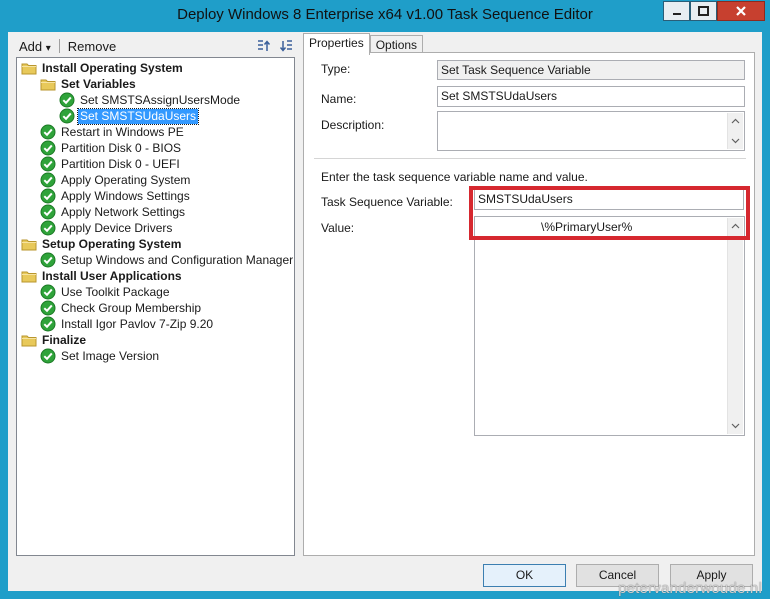 The width and height of the screenshot is (770, 599). I want to click on add-button-label: Add, so click(31, 46).